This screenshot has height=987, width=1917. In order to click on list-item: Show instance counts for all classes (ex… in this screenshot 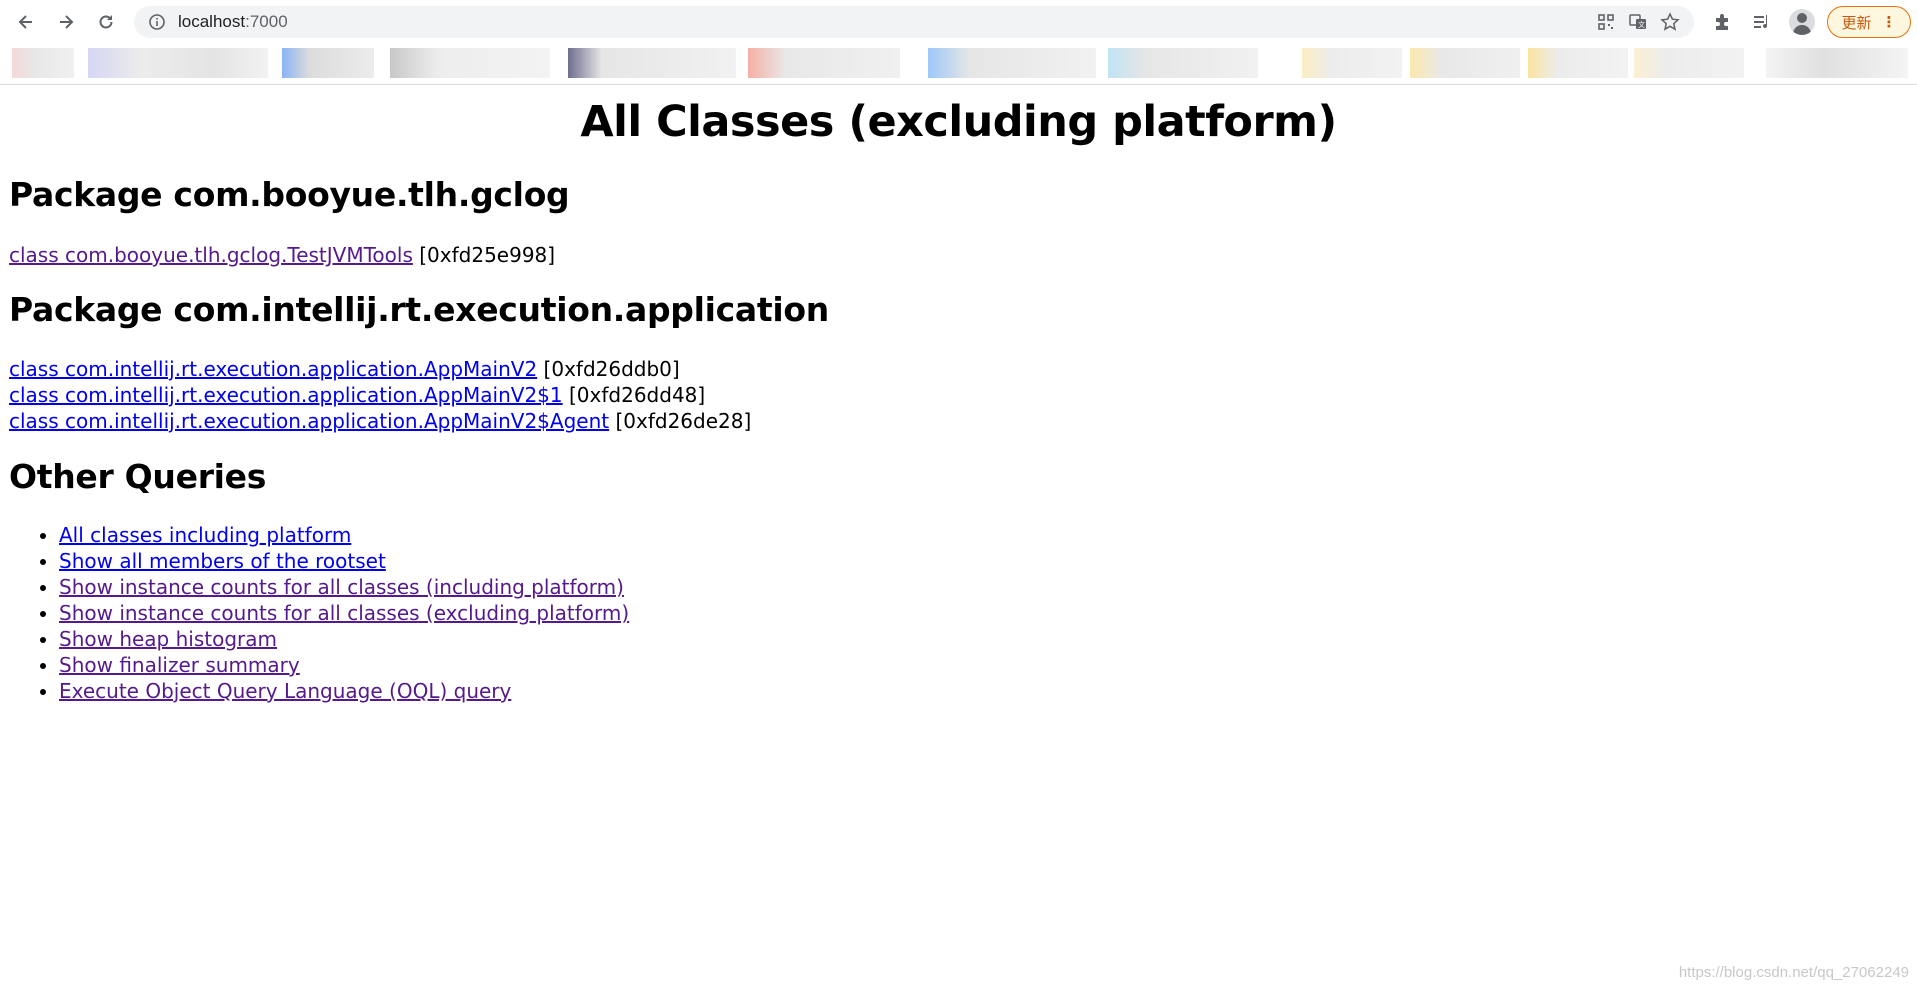, I will do `click(344, 613)`.